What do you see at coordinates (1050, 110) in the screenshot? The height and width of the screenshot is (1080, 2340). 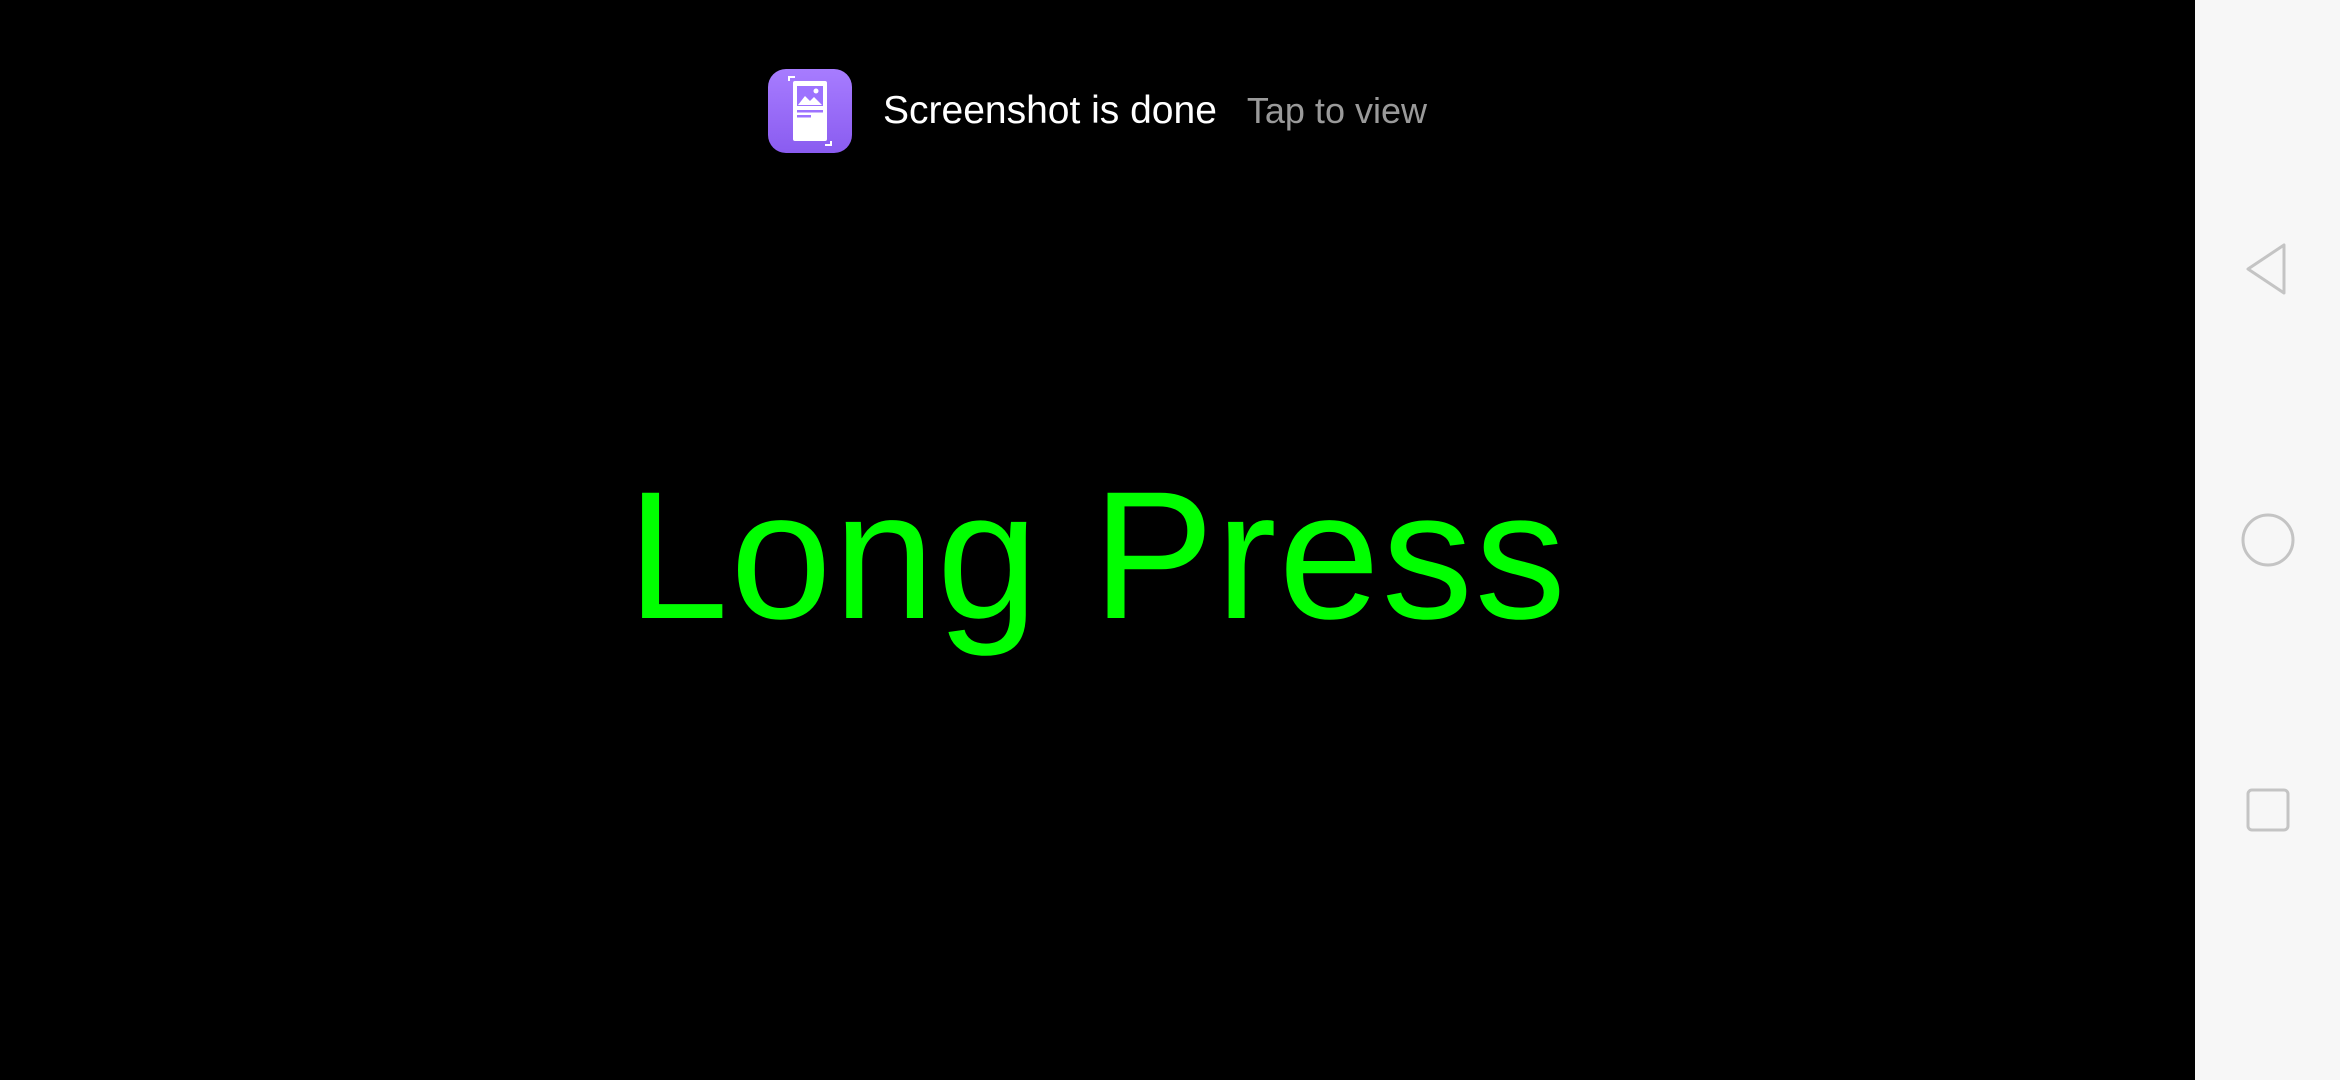 I see `toast-title: Screenshot is done` at bounding box center [1050, 110].